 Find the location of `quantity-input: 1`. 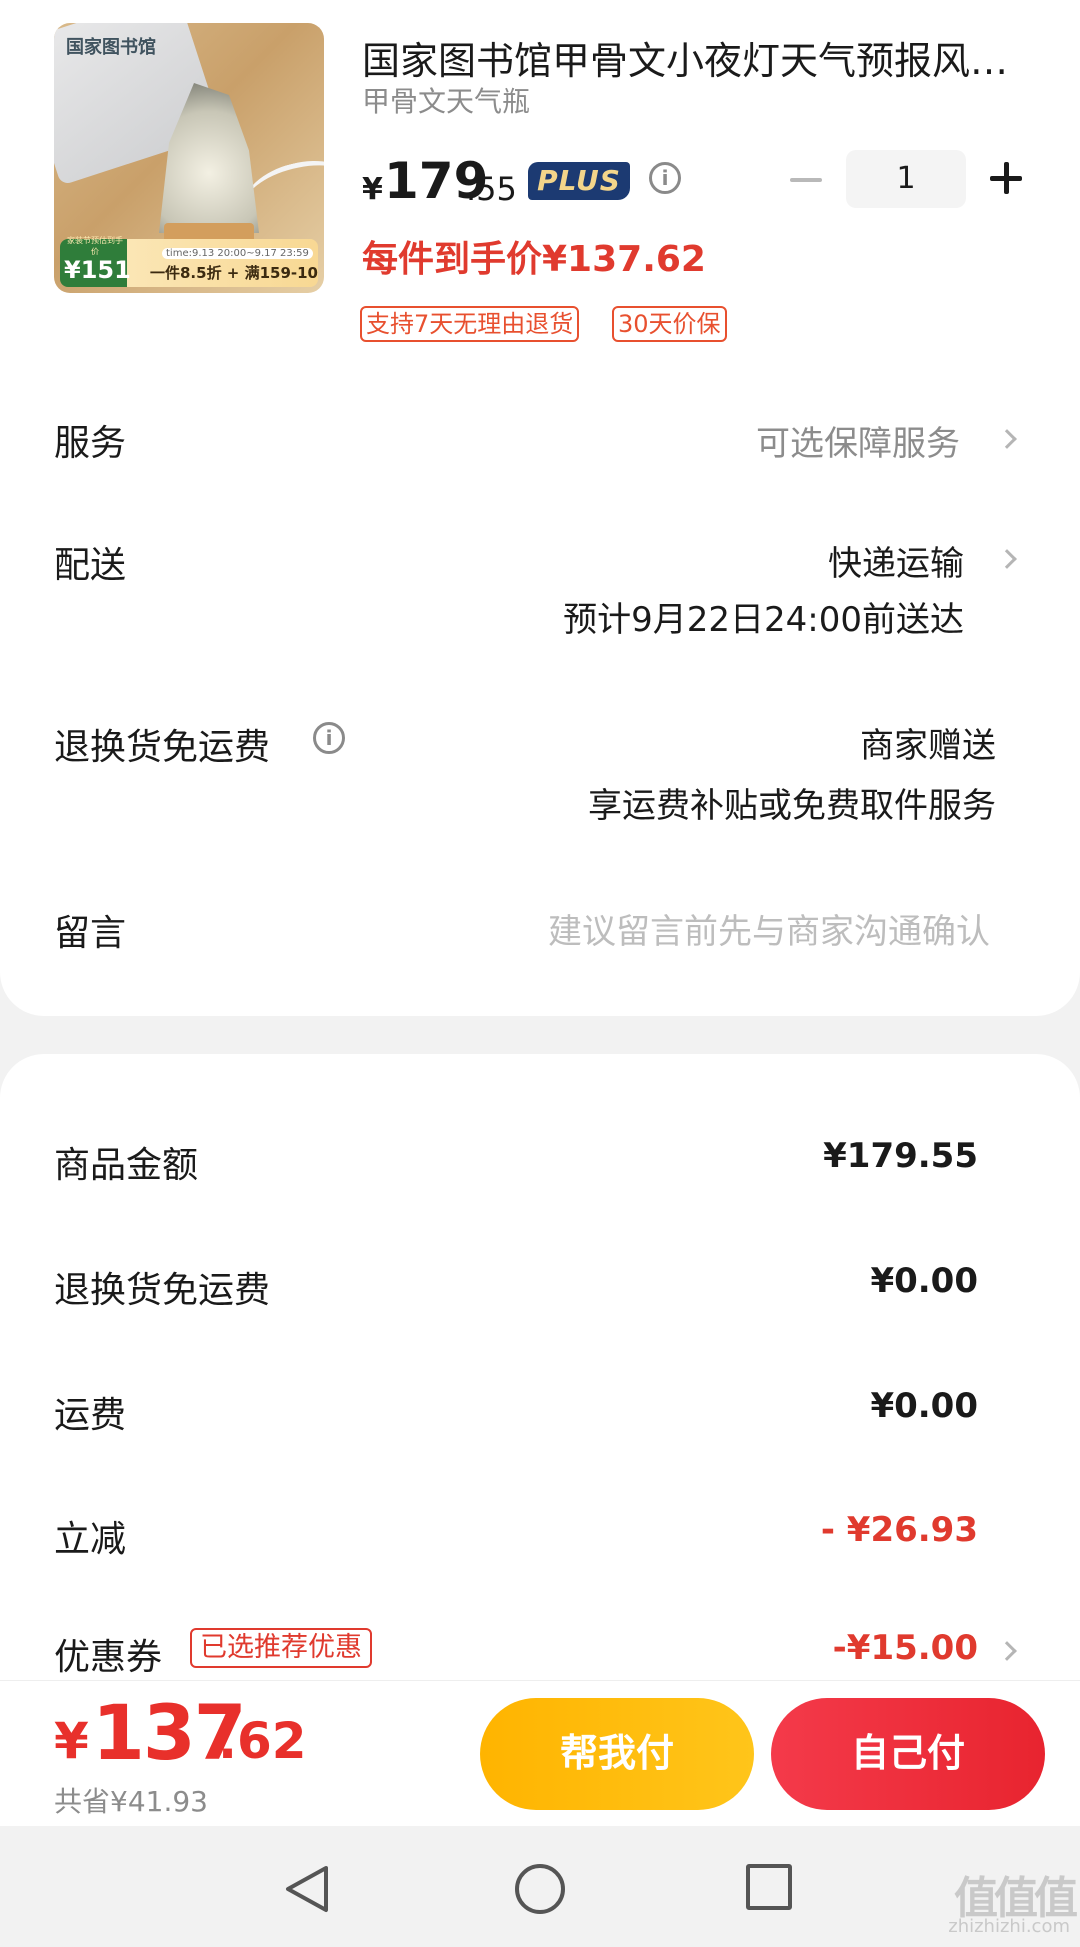

quantity-input: 1 is located at coordinates (906, 179).